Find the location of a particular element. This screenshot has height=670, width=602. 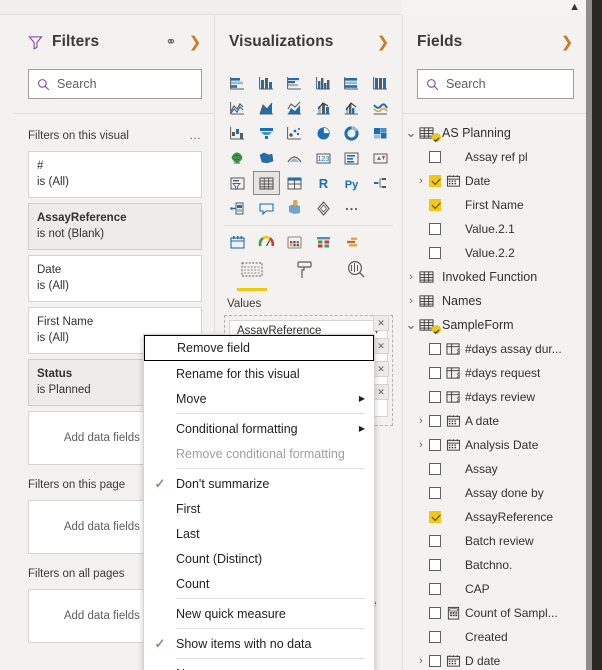

stacked-bar-chart-icon is located at coordinates (238, 83).